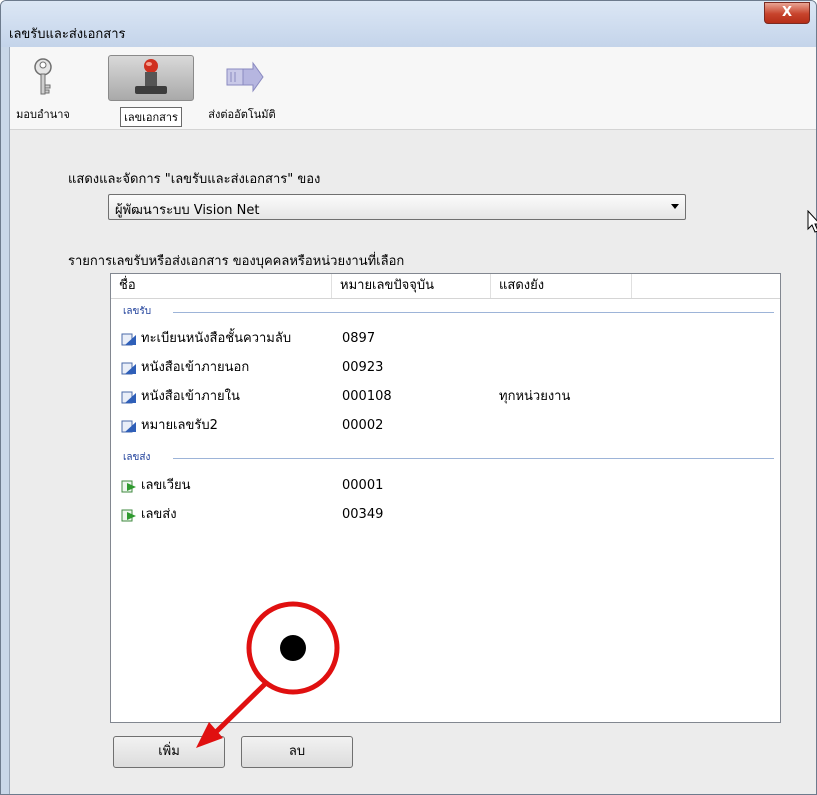 This screenshot has width=817, height=795. I want to click on tool-auto-forward-label: ส่งต่ออัตโนมัติ, so click(242, 114).